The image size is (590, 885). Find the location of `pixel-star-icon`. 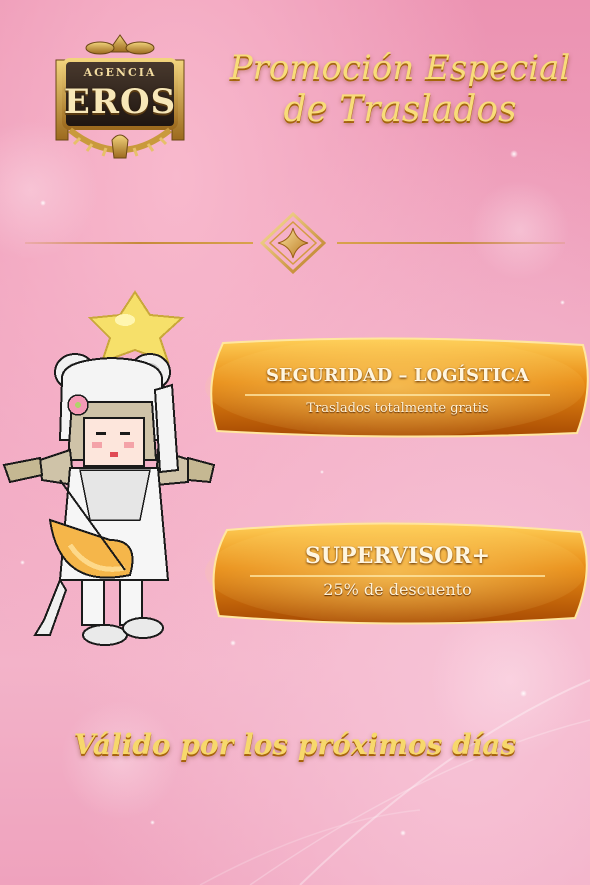

pixel-star-icon is located at coordinates (136, 327).